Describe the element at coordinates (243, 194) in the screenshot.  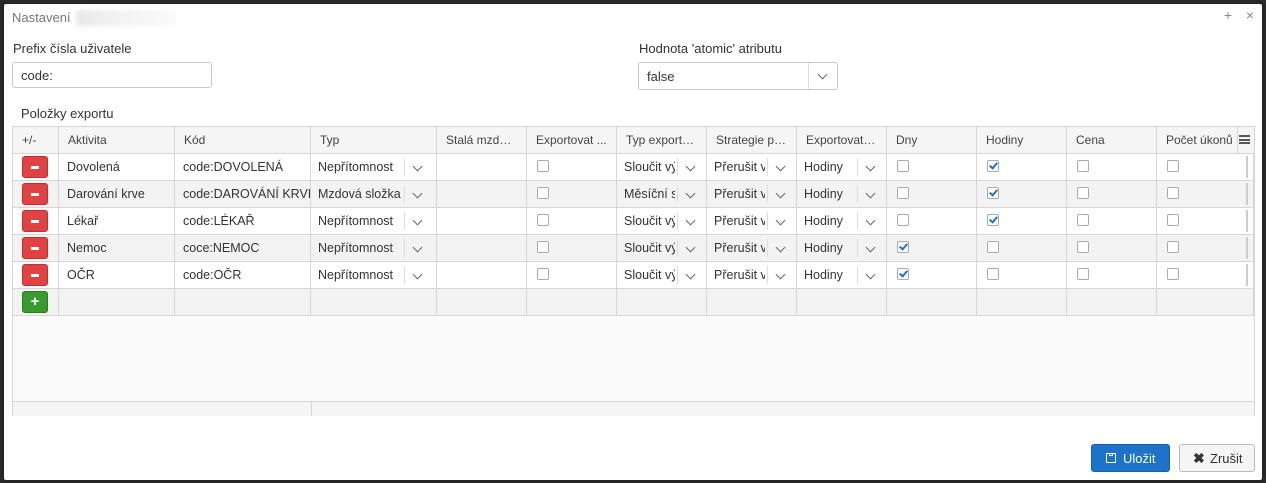
I see `kod-cell: code:DAROVÁNÍ KRVE` at that location.